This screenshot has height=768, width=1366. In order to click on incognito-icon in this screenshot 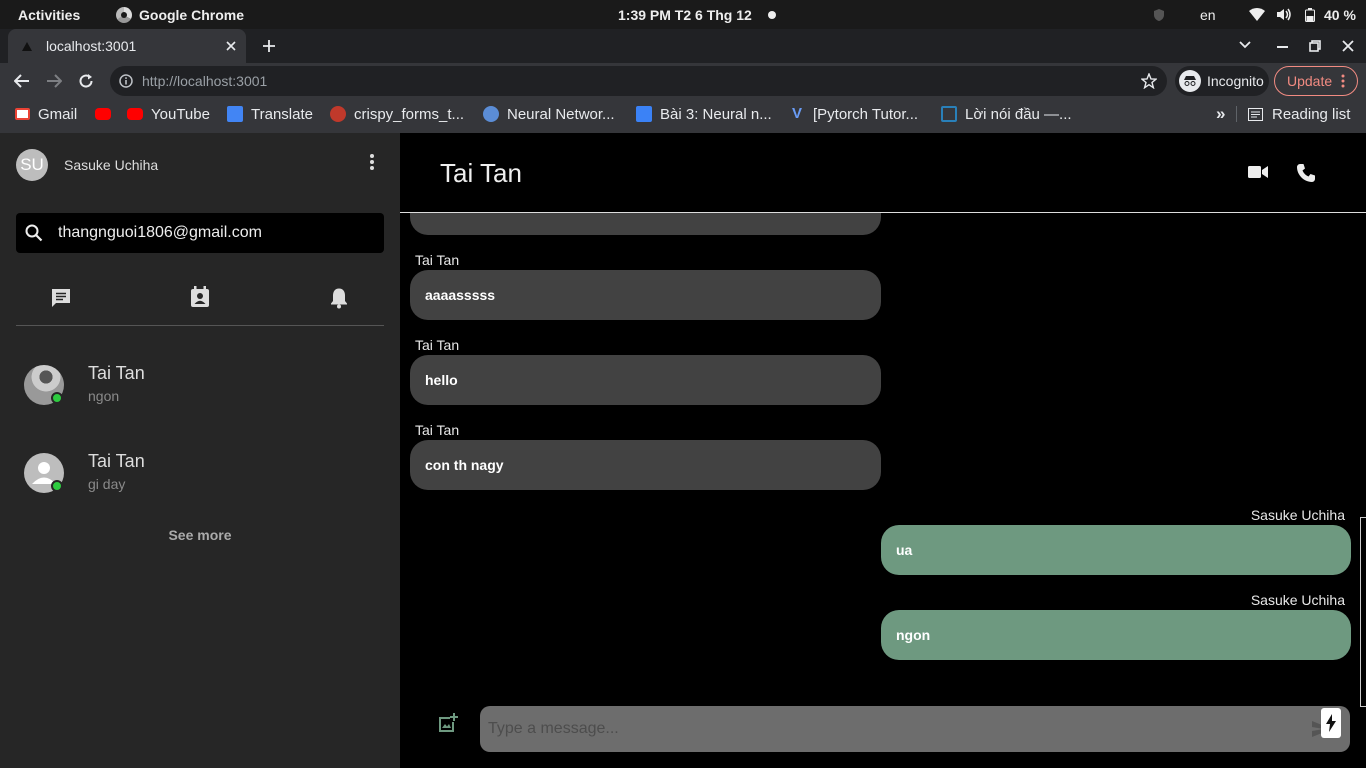, I will do `click(1190, 81)`.